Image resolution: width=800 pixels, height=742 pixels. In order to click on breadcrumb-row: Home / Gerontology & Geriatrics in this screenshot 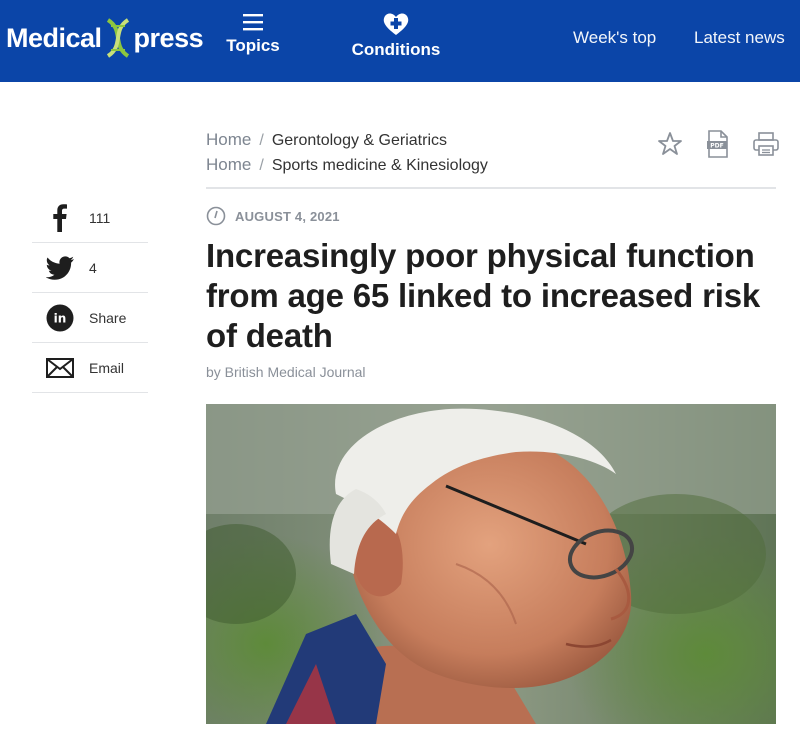, I will do `click(416, 142)`.